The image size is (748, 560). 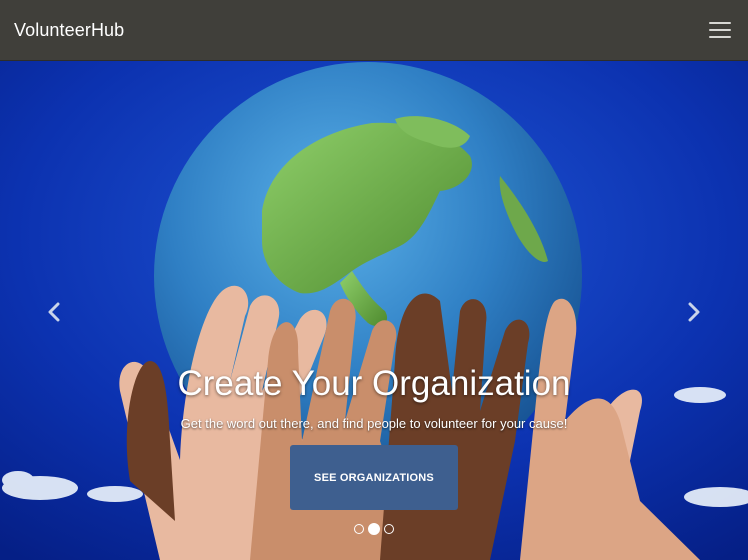 What do you see at coordinates (374, 477) in the screenshot?
I see `see-organizations-button: SEE ORGANIZATIONS` at bounding box center [374, 477].